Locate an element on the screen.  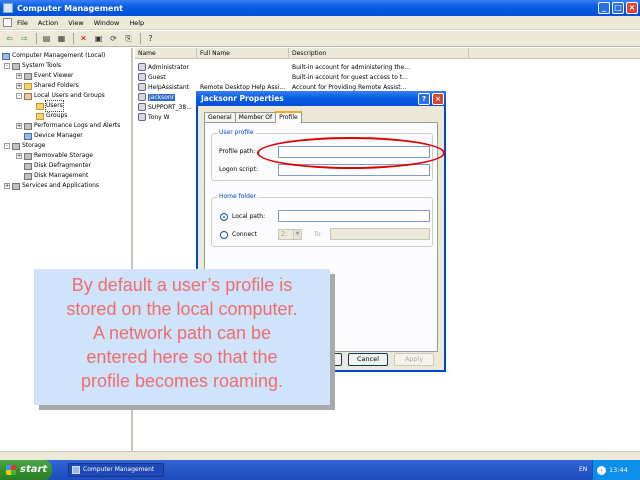
defragmenter-icon is located at coordinates (28, 166).